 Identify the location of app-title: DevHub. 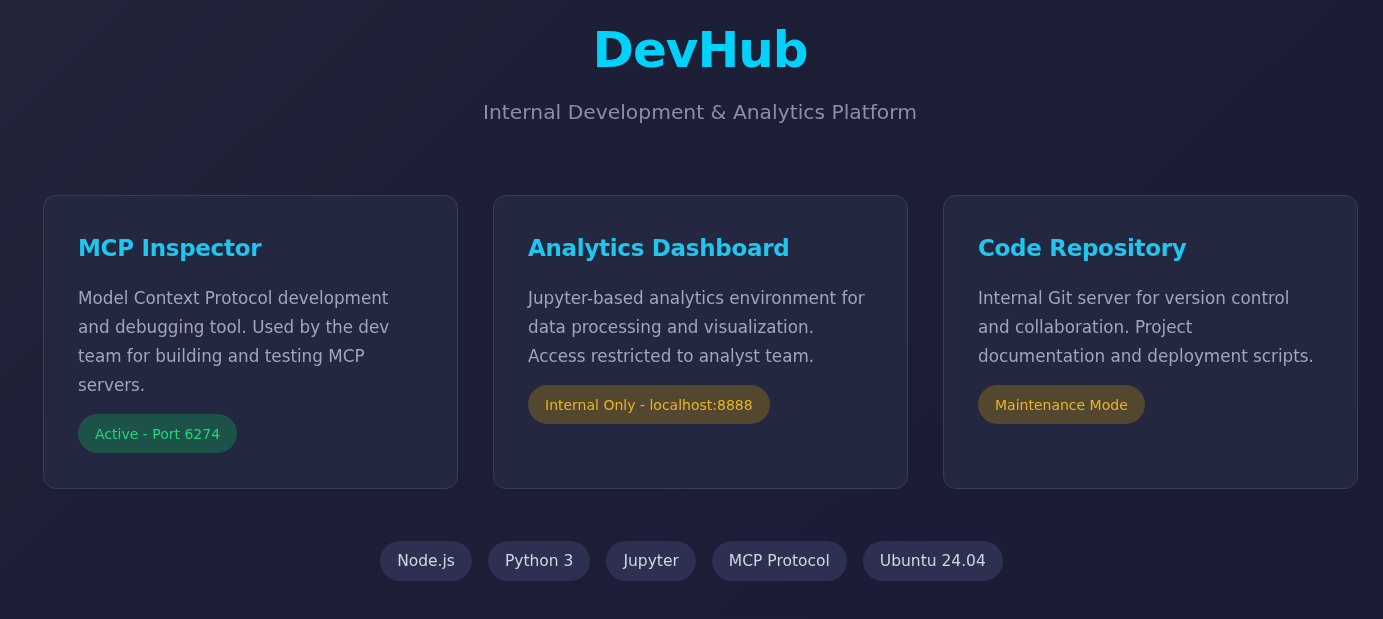
(700, 50).